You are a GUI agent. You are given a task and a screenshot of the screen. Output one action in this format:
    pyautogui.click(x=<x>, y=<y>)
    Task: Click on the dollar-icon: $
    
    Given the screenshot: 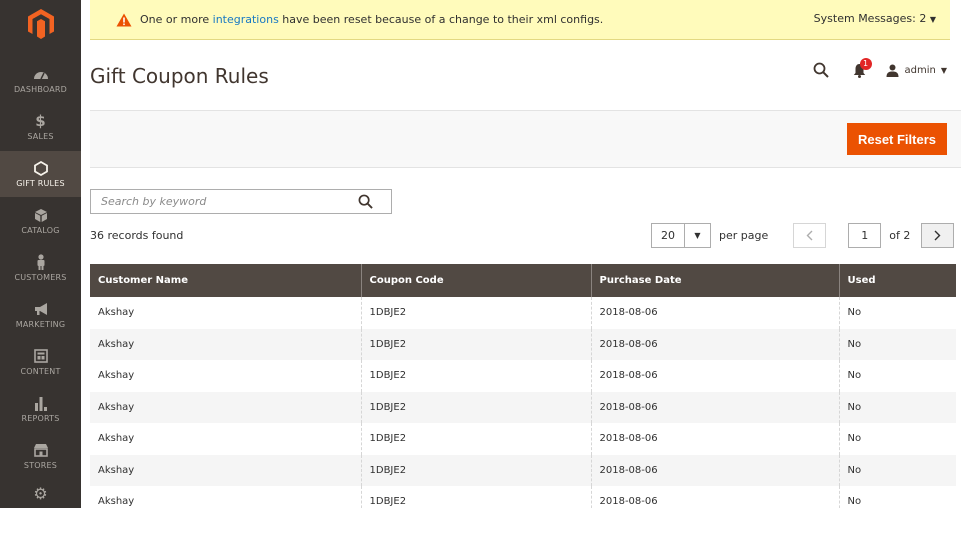 What is the action you would take?
    pyautogui.click(x=40, y=121)
    